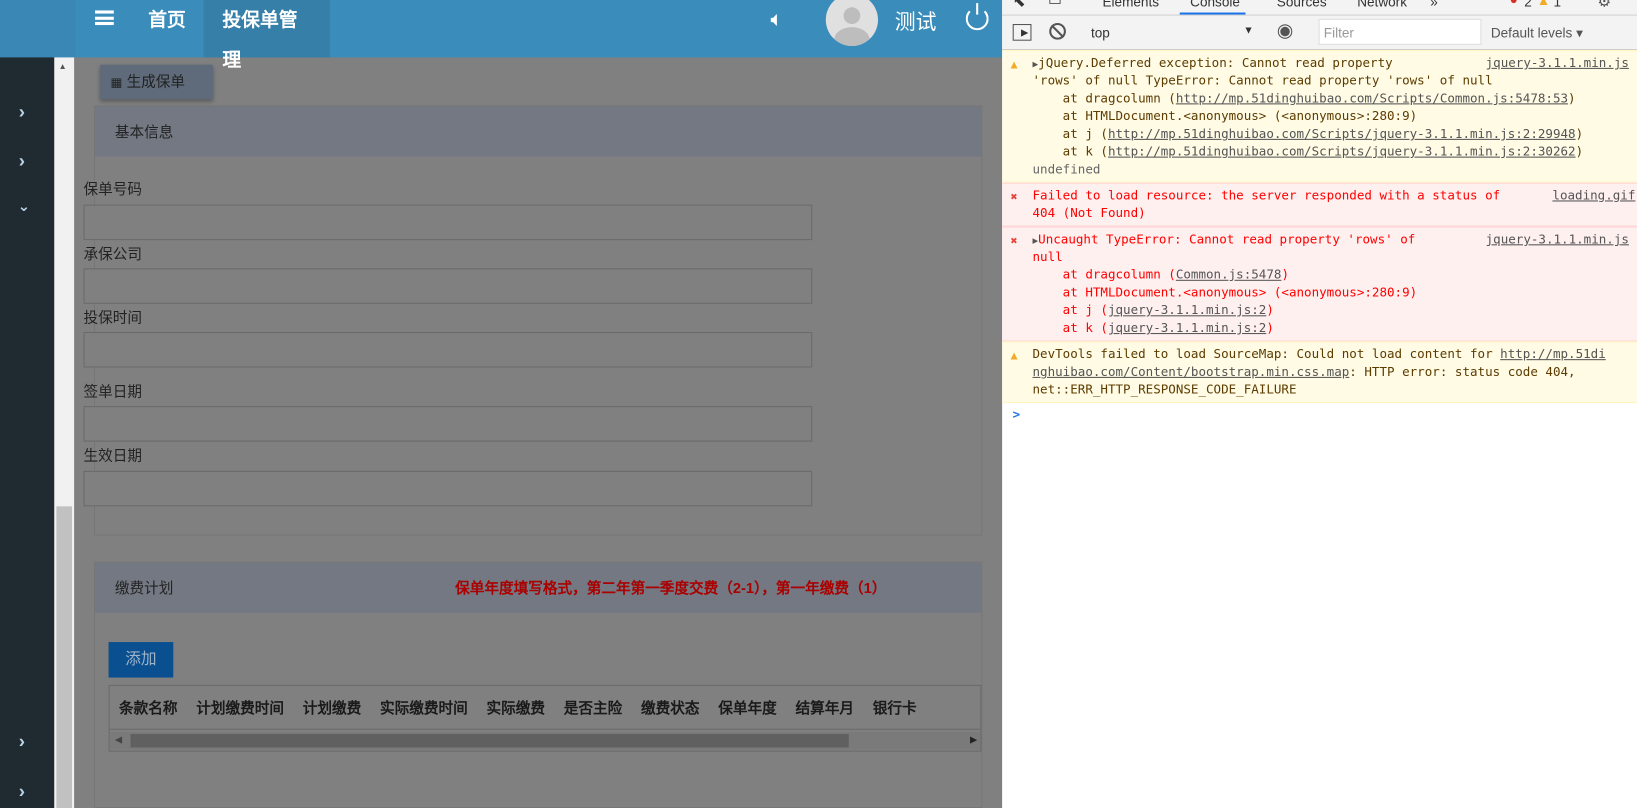 The image size is (1637, 808). I want to click on more-tabs-button: », so click(1434, 4).